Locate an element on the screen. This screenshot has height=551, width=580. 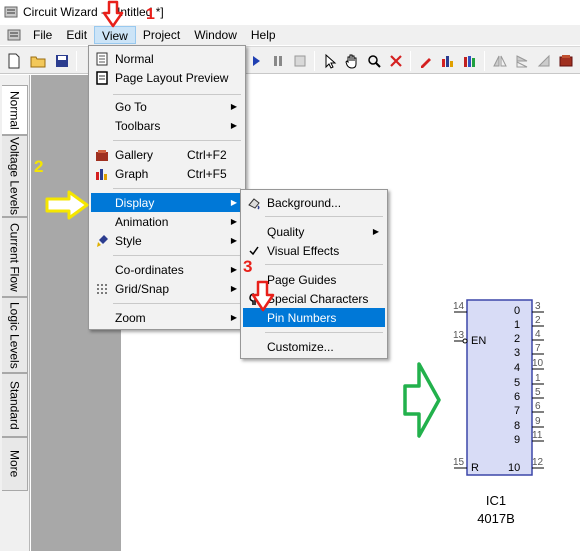
save-icon is located at coordinates (62, 61).